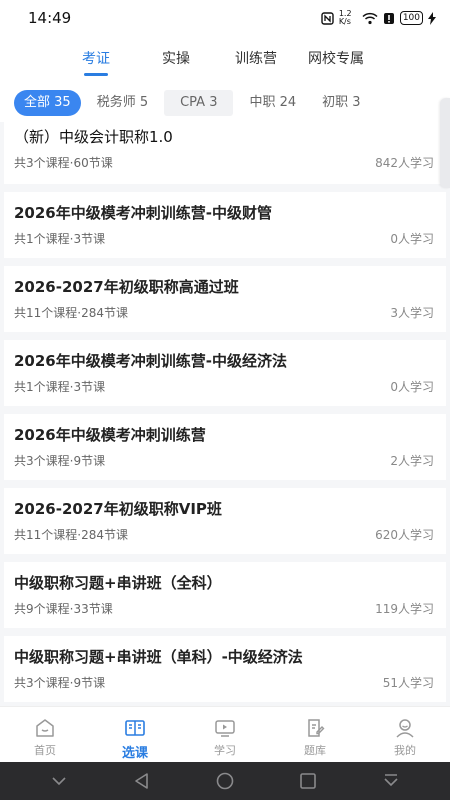 The image size is (450, 800). I want to click on course-title: 2026年中级模考冲刺训练营-中级财管, so click(143, 213).